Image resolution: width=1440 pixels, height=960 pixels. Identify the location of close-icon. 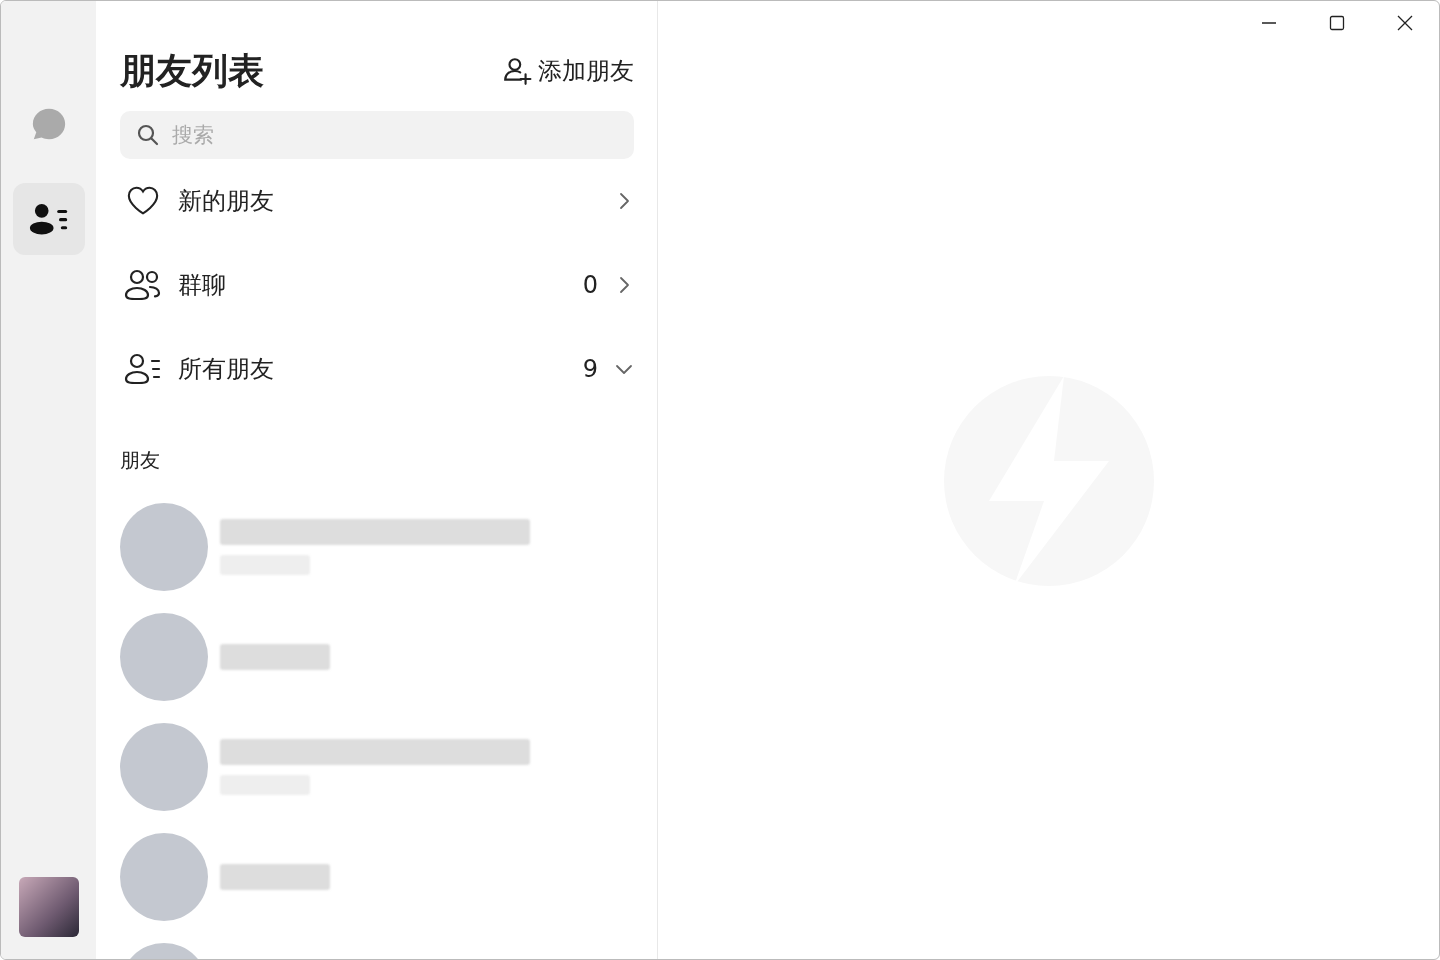
(1405, 23).